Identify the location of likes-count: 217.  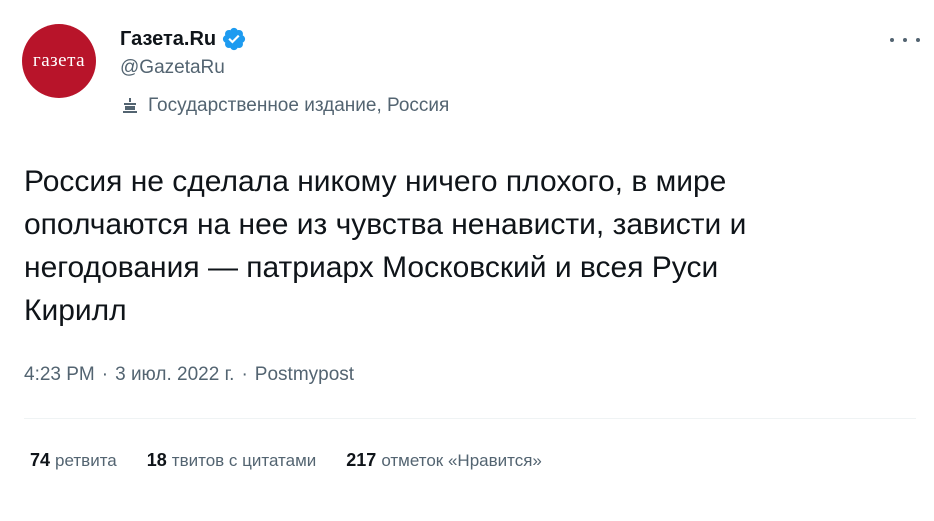
(361, 460).